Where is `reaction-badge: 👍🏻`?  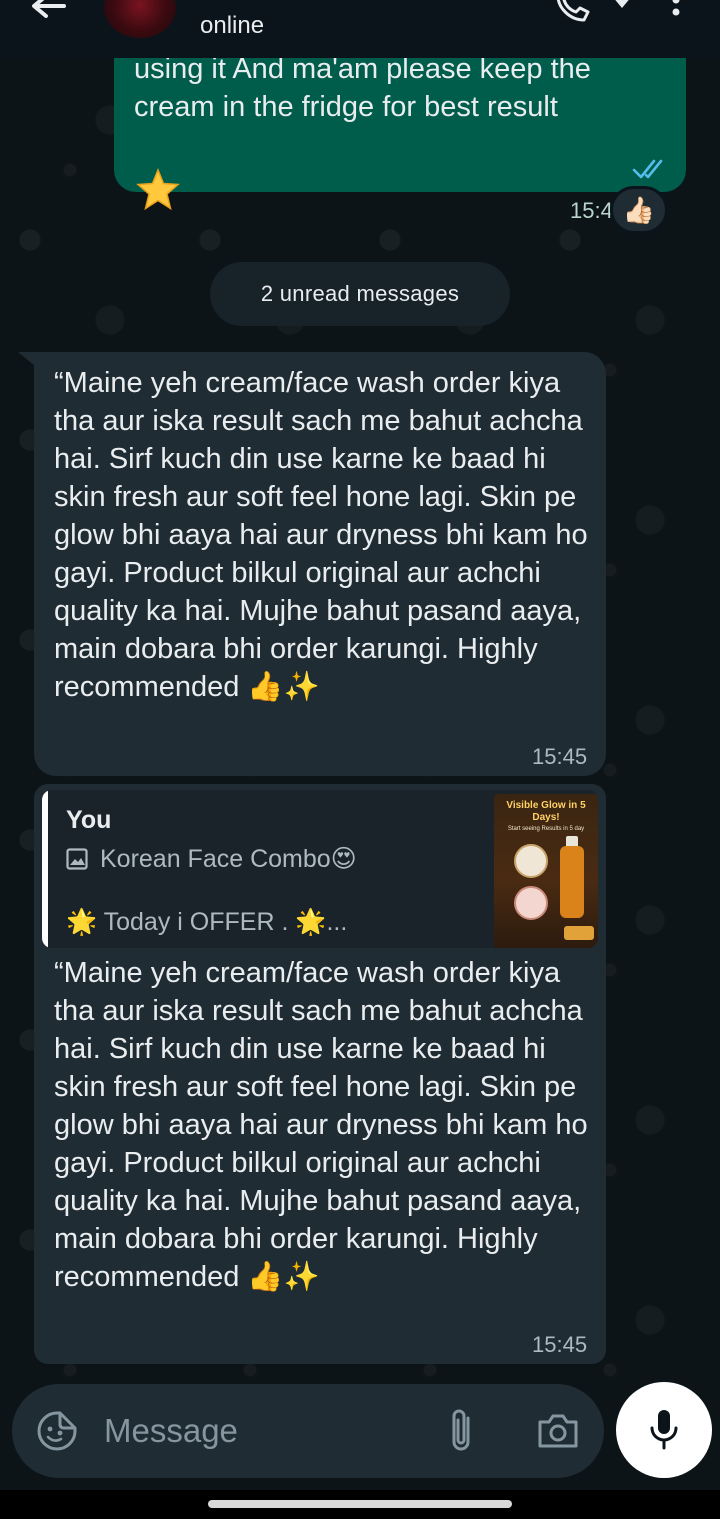
reaction-badge: 👍🏻 is located at coordinates (639, 210).